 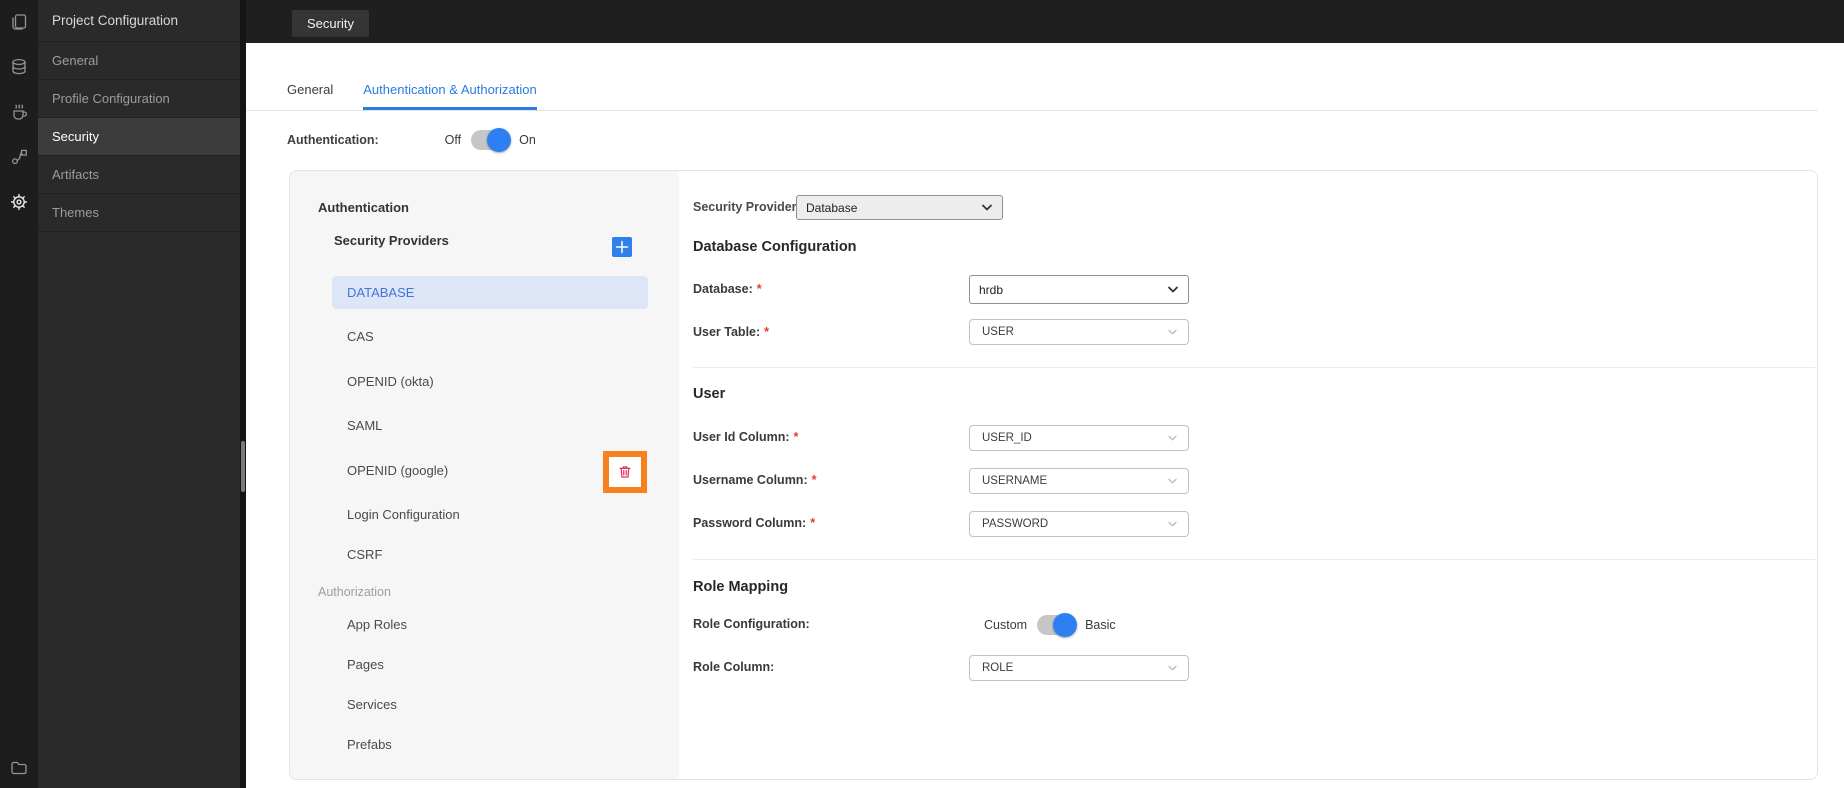 What do you see at coordinates (1079, 524) in the screenshot?
I see `password-column-select: PASSWORD` at bounding box center [1079, 524].